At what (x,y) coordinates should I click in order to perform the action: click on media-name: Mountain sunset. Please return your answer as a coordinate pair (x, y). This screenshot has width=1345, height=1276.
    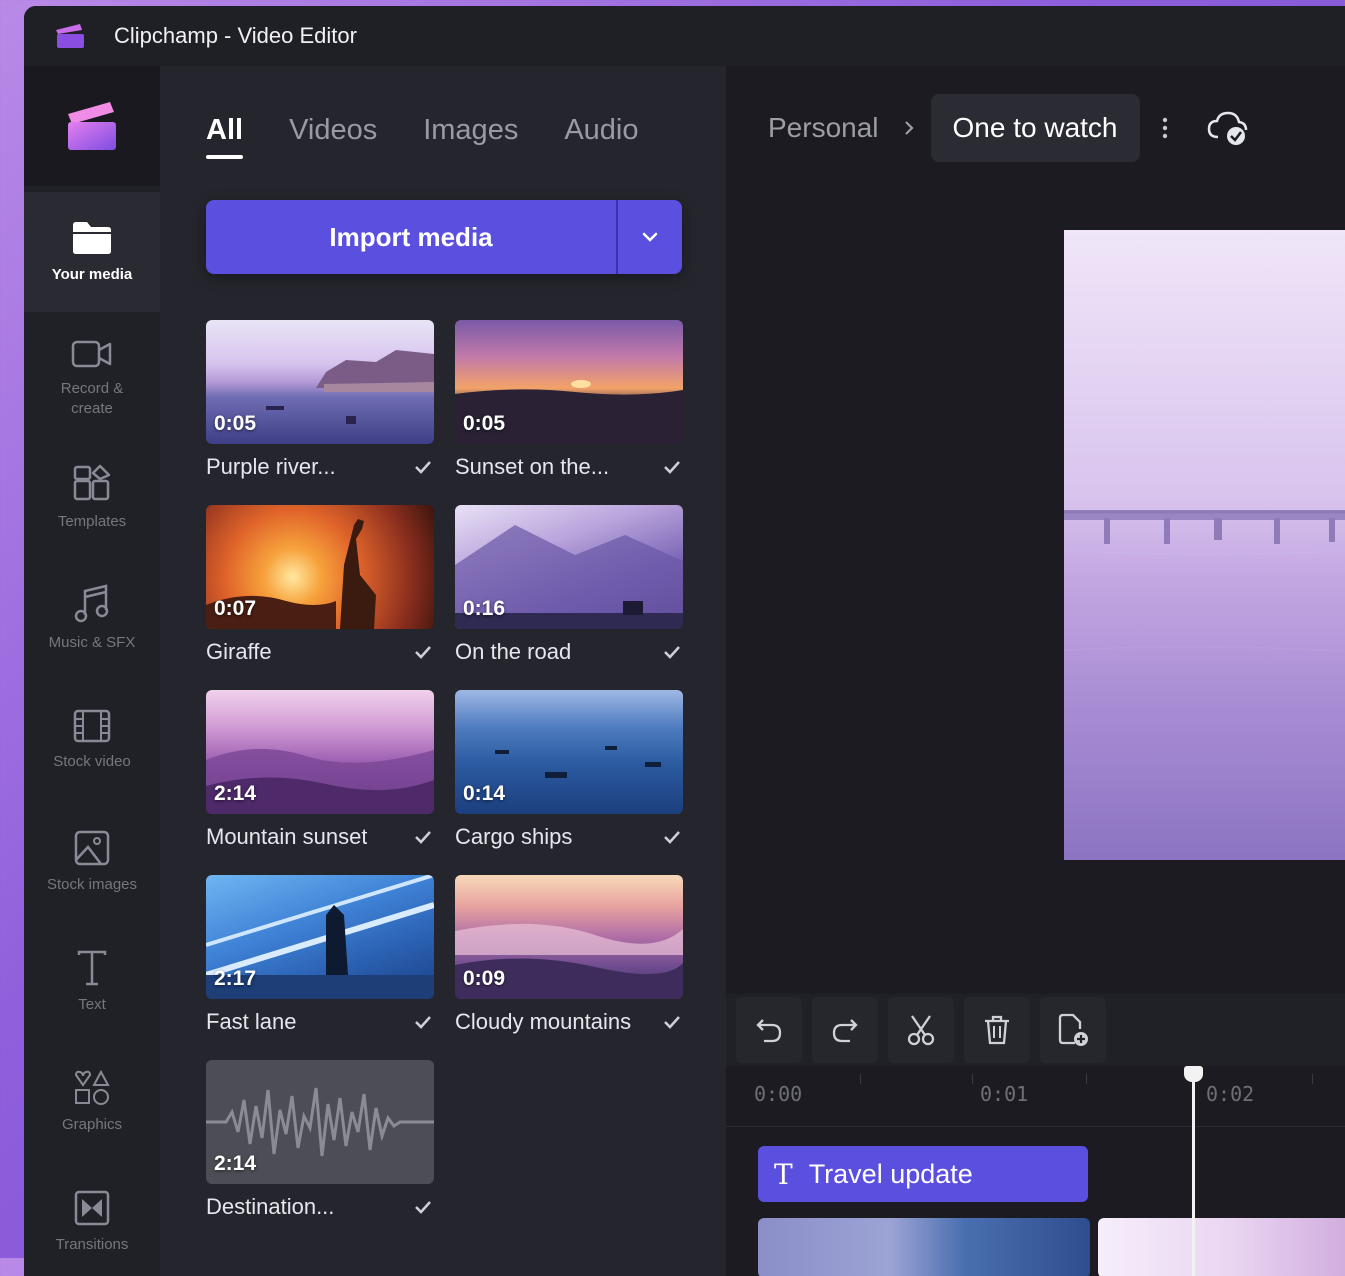
    Looking at the image, I should click on (287, 836).